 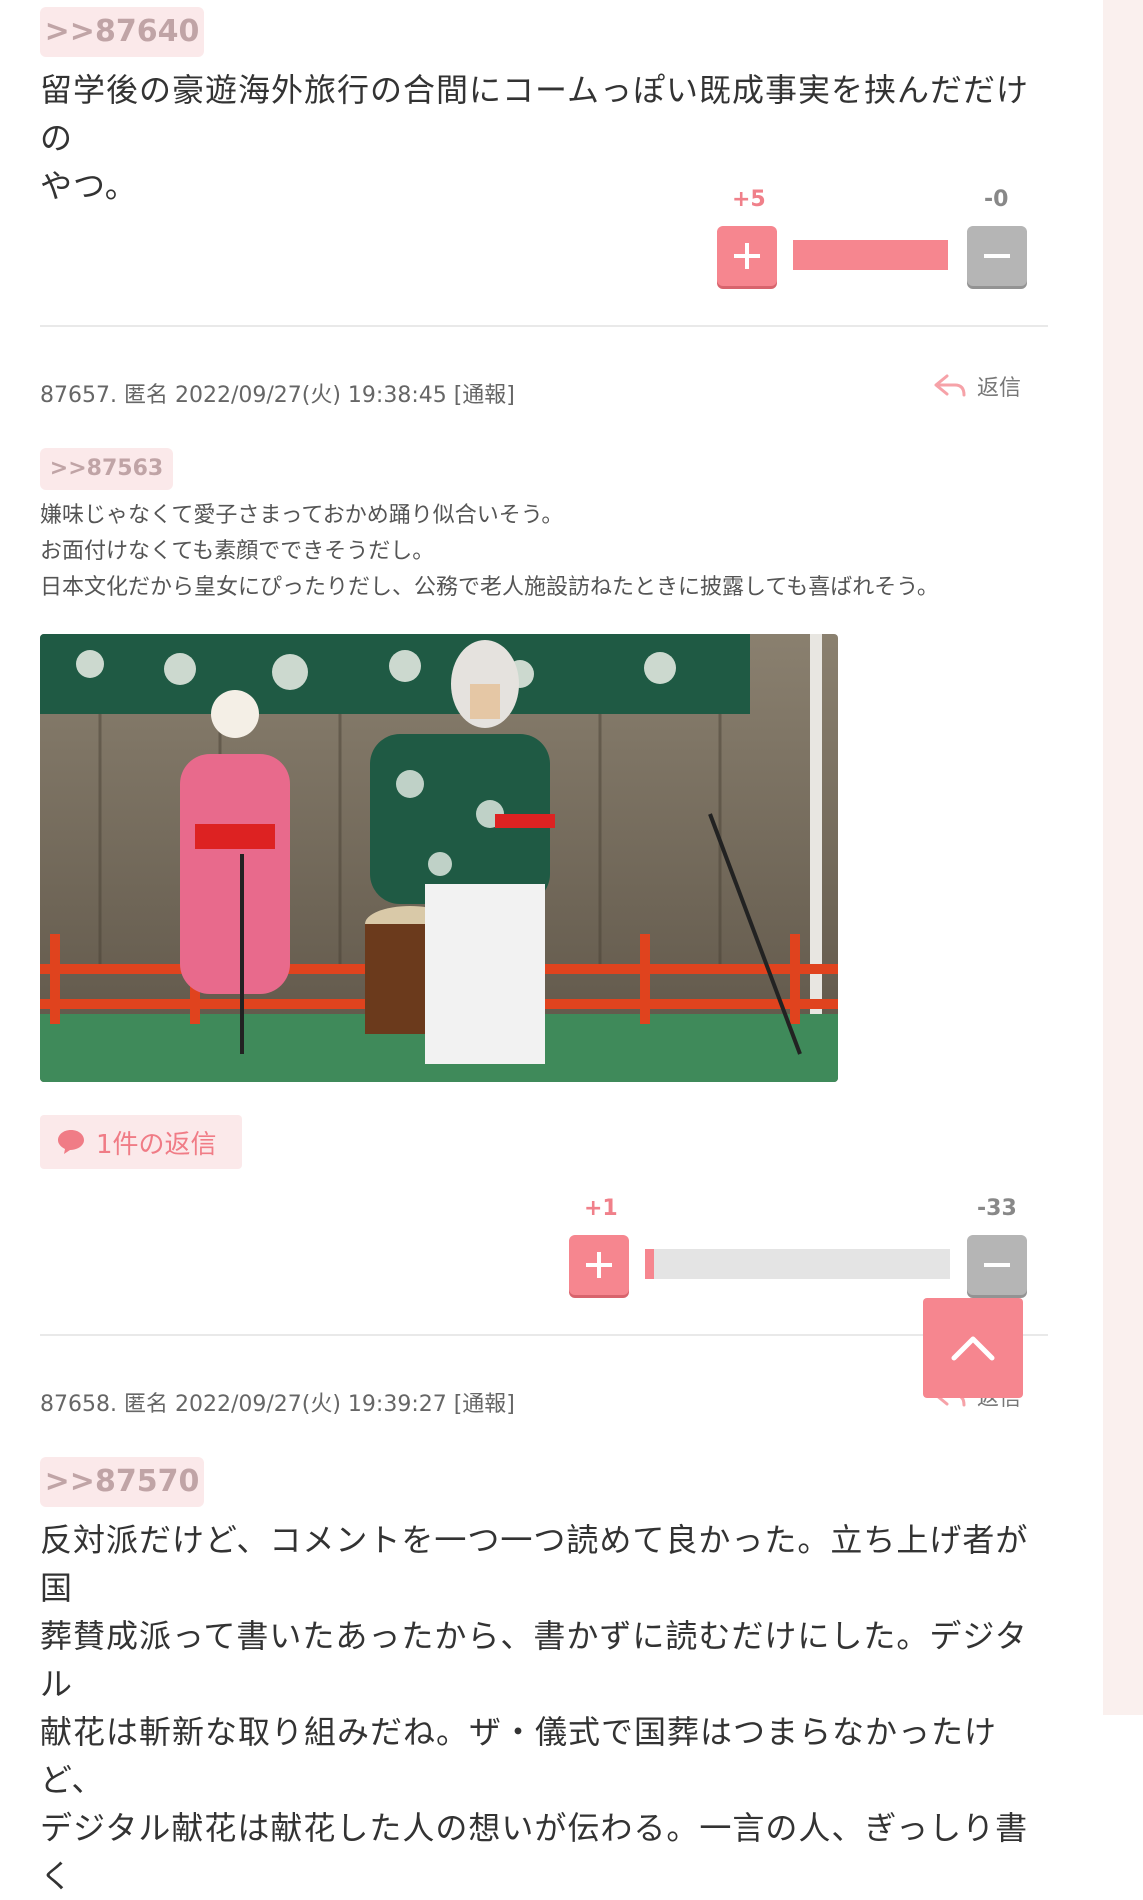 What do you see at coordinates (302, 515) in the screenshot?
I see `text-line: 嫌味じゃなくて愛子さまっておかめ踊り似合いそう。` at bounding box center [302, 515].